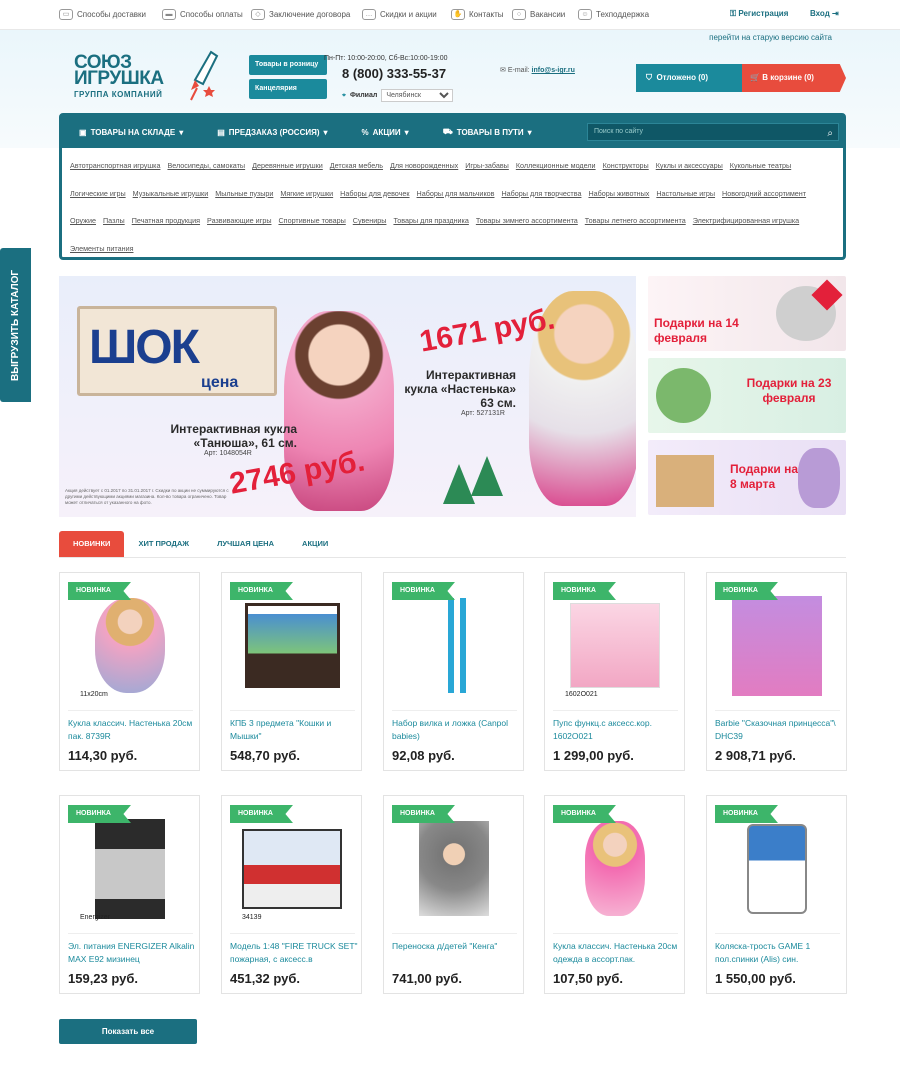 This screenshot has height=1071, width=900. I want to click on product-name: Пупс функц.с аксесс.кор. 1602O021, so click(618, 730).